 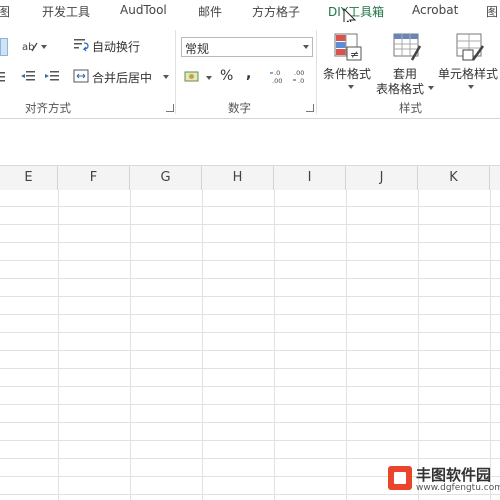 I want to click on increase-decimal-icon: .0 .00, so click(x=279, y=77).